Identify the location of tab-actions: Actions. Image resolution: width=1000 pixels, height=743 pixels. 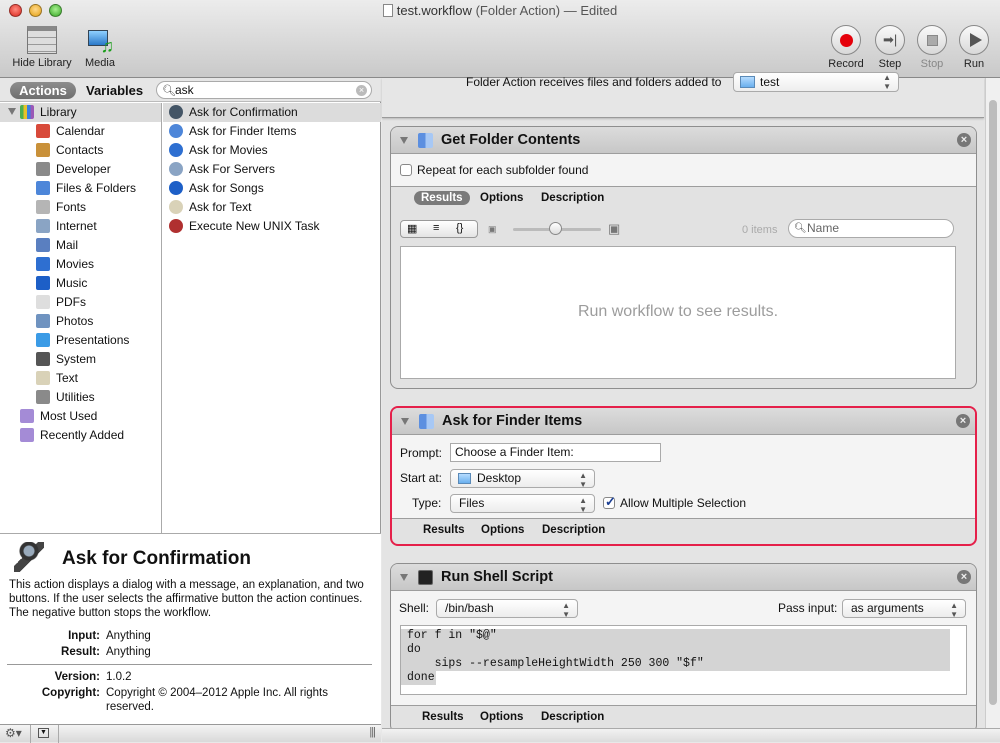
(43, 90).